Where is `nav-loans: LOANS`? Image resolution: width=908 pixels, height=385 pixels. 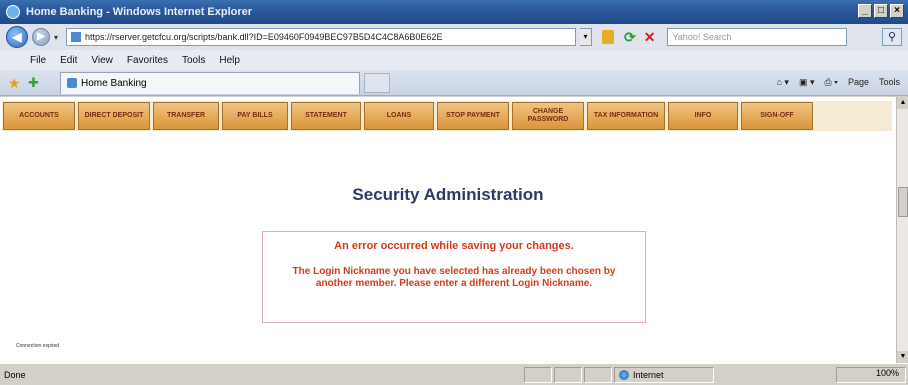 nav-loans: LOANS is located at coordinates (399, 116).